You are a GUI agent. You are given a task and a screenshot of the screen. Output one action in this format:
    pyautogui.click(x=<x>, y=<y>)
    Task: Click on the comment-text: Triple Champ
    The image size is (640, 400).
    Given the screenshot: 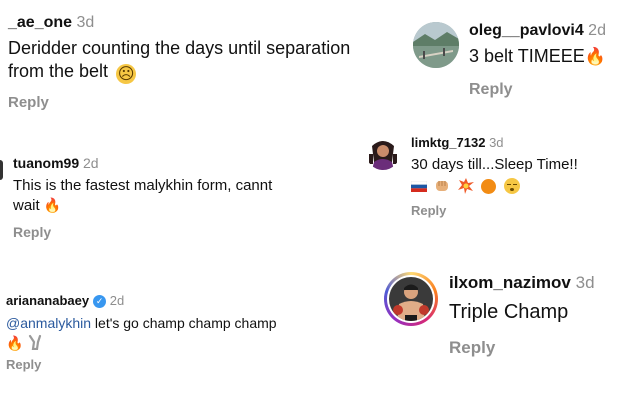 What is the action you would take?
    pyautogui.click(x=509, y=312)
    